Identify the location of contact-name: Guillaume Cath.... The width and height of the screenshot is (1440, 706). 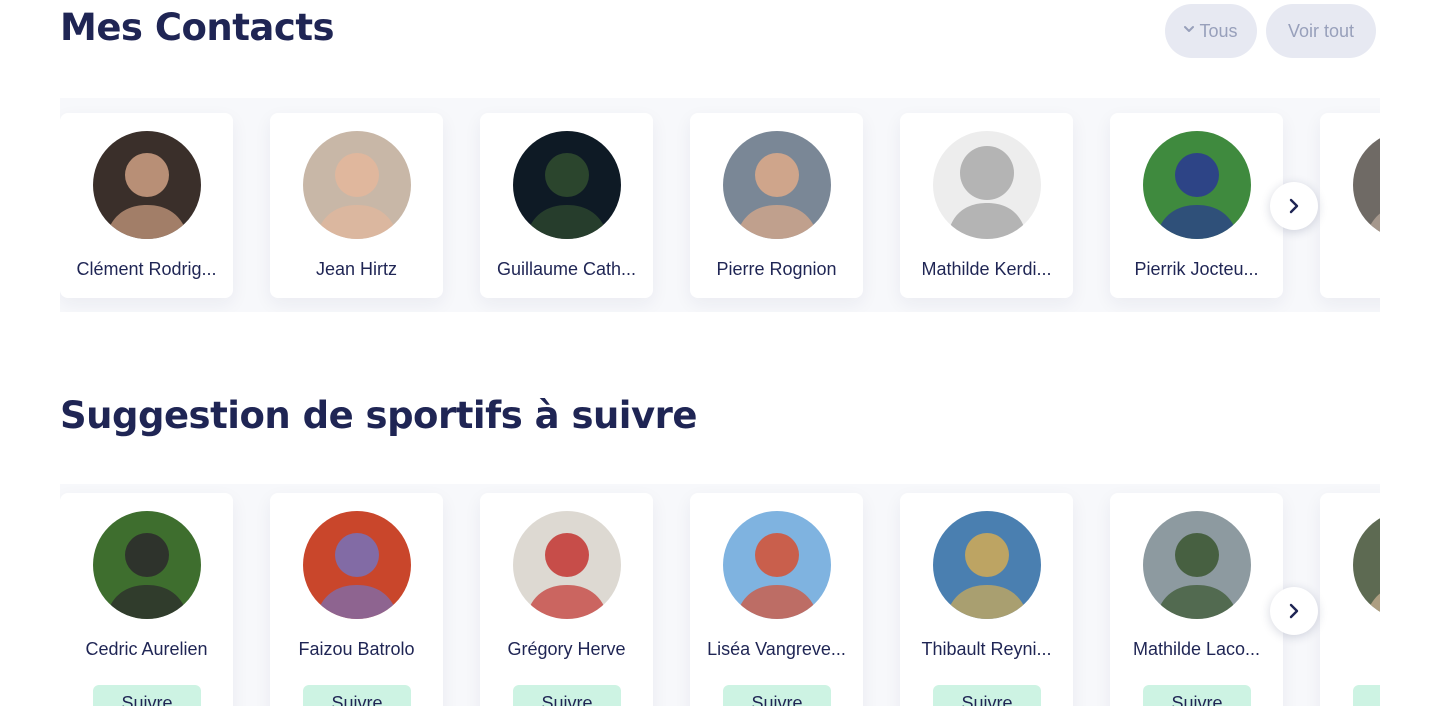
(566, 269).